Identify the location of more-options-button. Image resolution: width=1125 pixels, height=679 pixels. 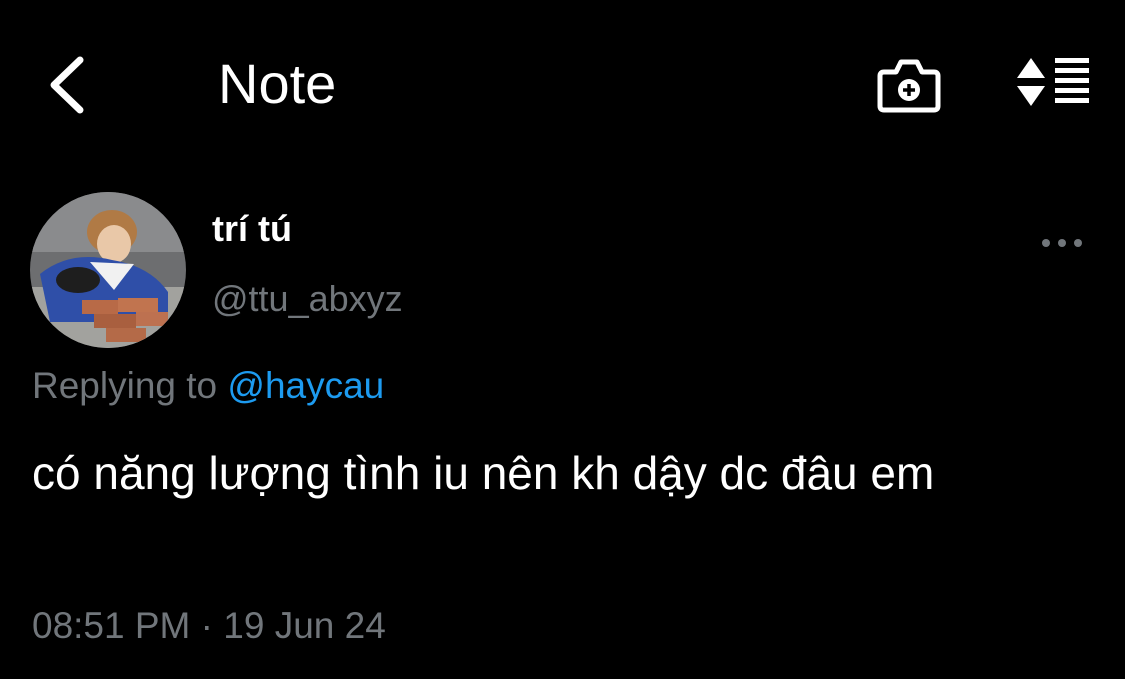
(1062, 243).